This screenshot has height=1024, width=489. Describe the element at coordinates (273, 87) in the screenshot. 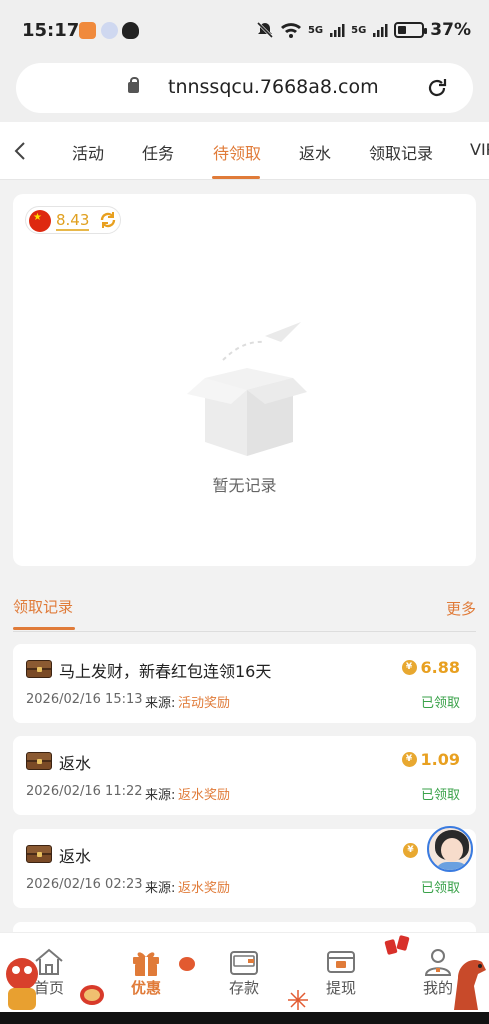

I see `url-text: tnnssqcu.7668a8.com` at that location.